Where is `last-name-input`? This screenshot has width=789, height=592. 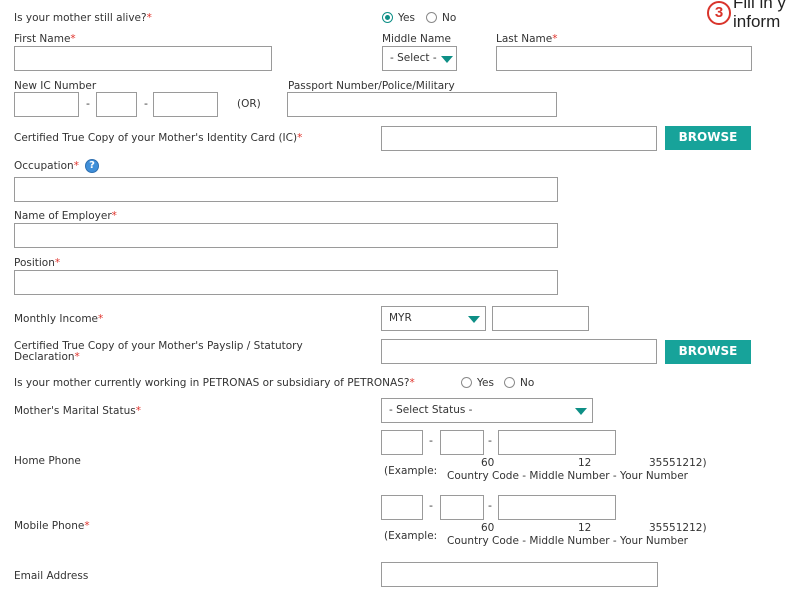 last-name-input is located at coordinates (624, 58).